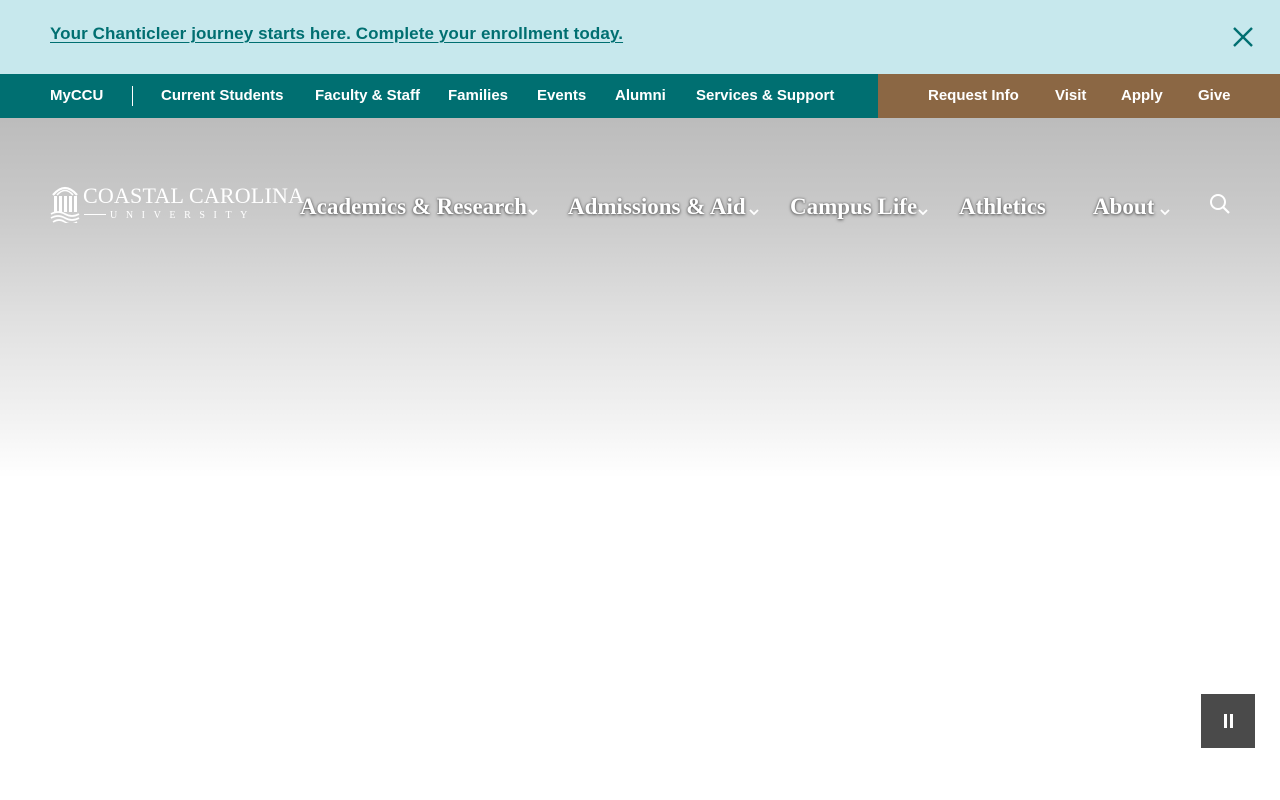  I want to click on main-nav-academics-research: Academics & Research, so click(413, 207).